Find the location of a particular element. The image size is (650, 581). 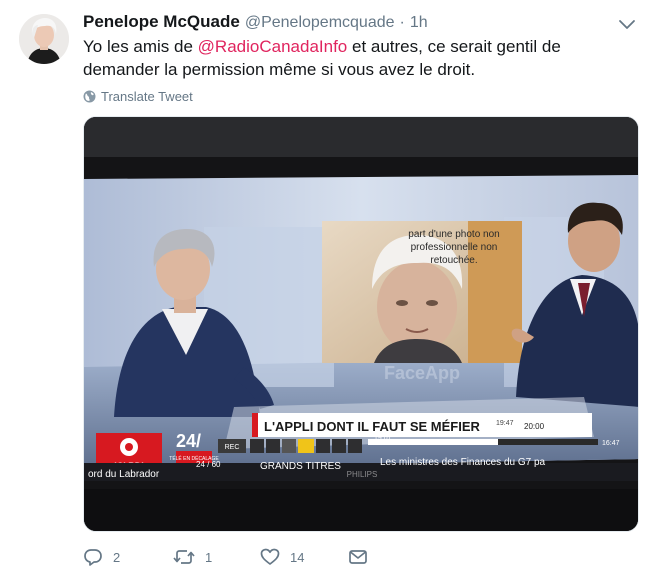

reply-icon is located at coordinates (93, 557).